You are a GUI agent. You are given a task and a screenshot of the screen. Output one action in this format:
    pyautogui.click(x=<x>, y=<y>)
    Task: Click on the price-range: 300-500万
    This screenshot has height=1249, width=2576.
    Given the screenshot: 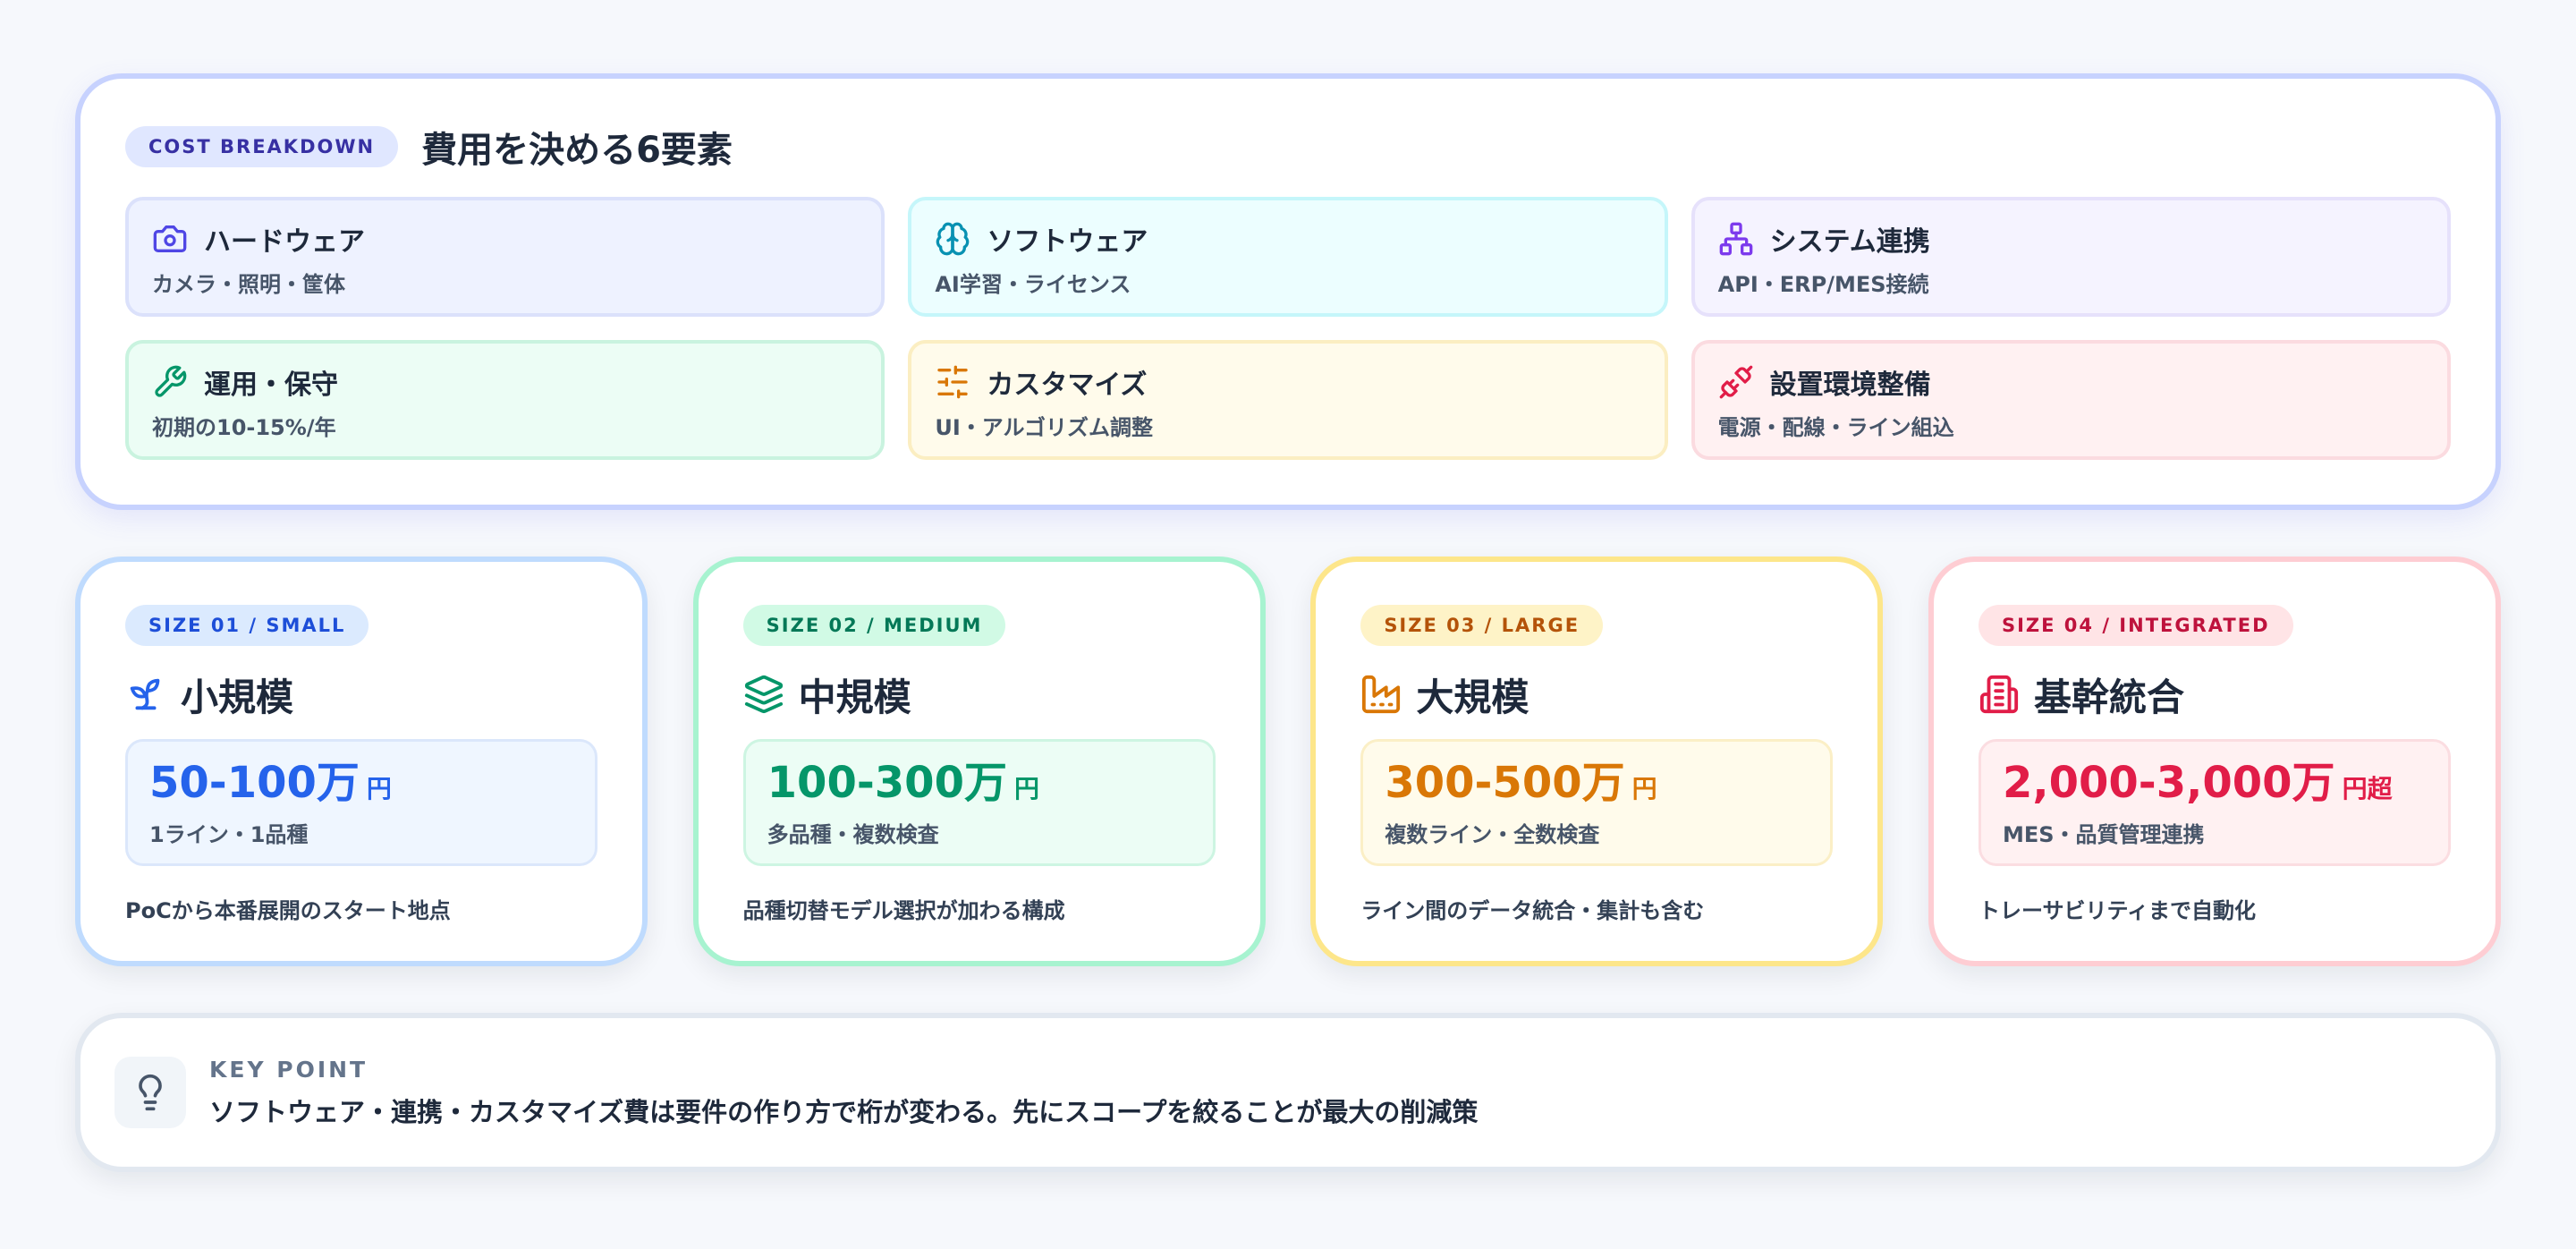 What is the action you would take?
    pyautogui.click(x=1505, y=783)
    